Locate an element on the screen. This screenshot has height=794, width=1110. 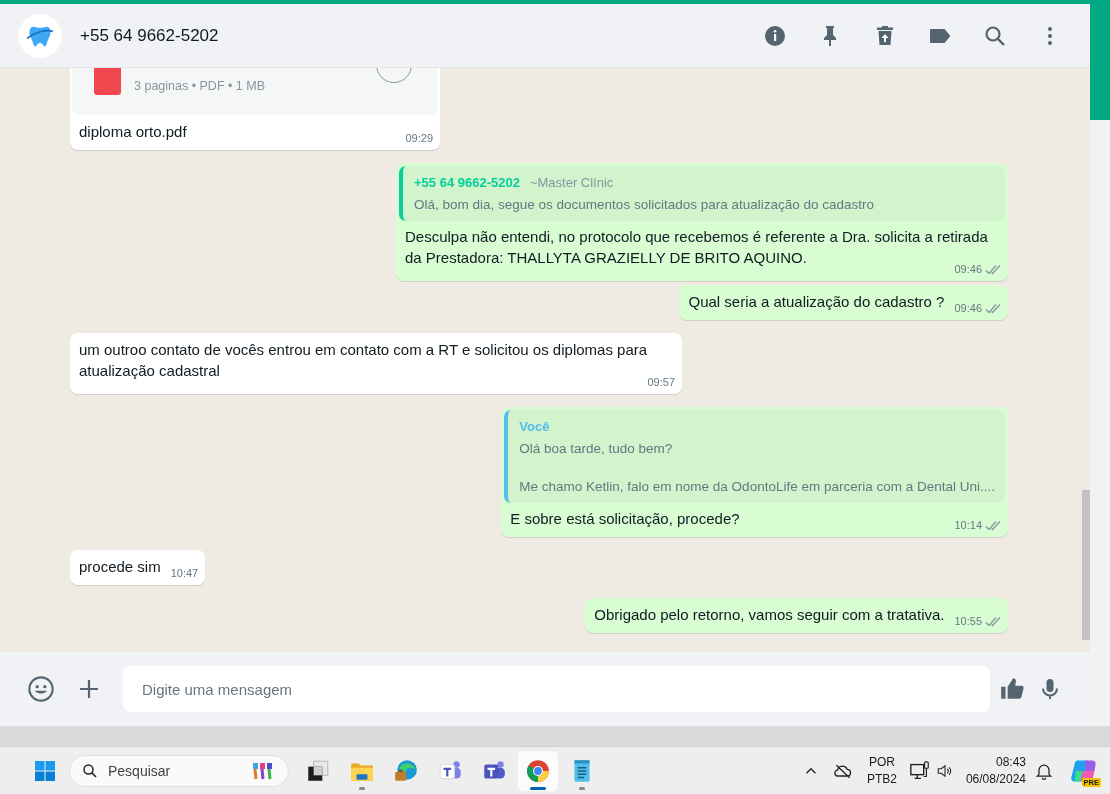
quoted-text: Olá, bom dia, segue os documentos solicitados para atualização do cadastro is located at coordinates (645, 205).